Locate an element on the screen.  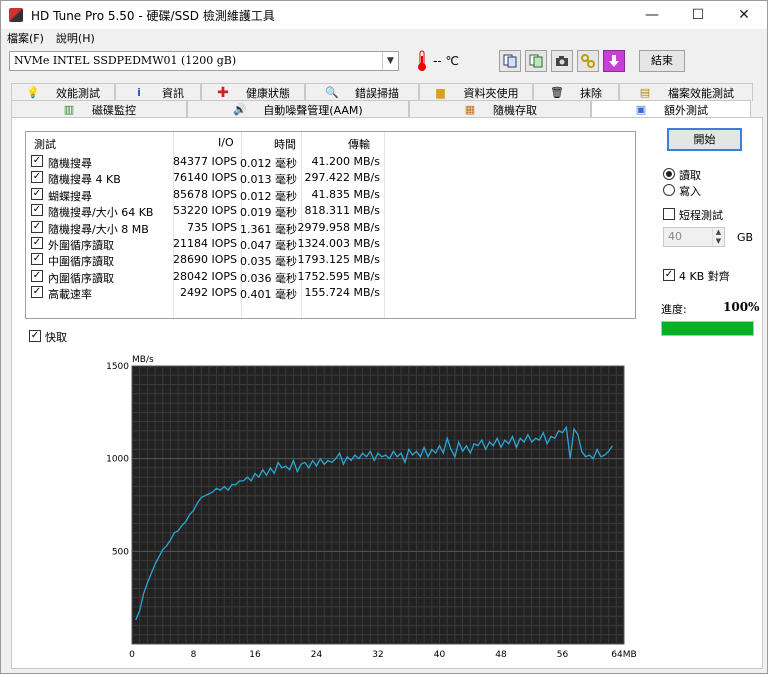
table-row: ✓ 中圍循序讀取 28690 IOPS 0.035 毫秒 1793.125 MB/s is located at coordinates (330, 259).